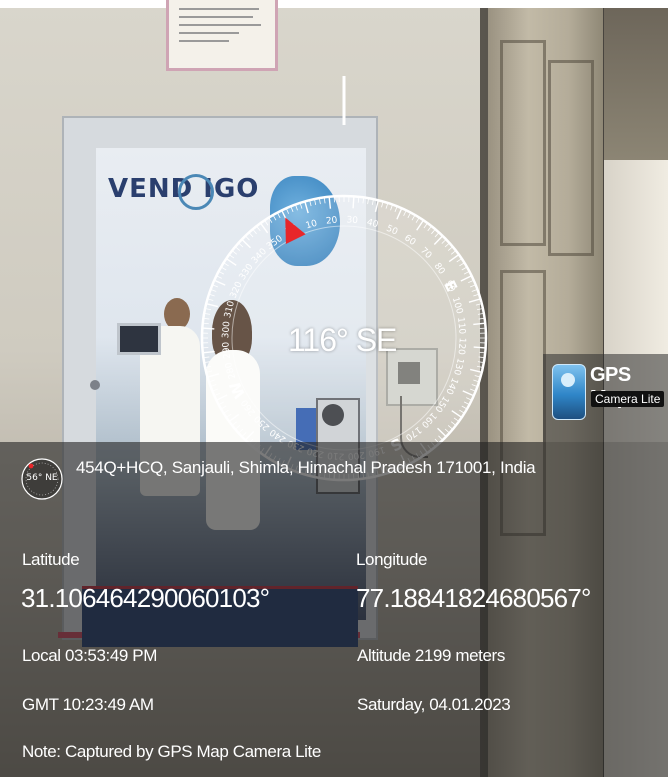 The height and width of the screenshot is (777, 668). I want to click on local-time: Local 03:53:49 PM, so click(89, 655).